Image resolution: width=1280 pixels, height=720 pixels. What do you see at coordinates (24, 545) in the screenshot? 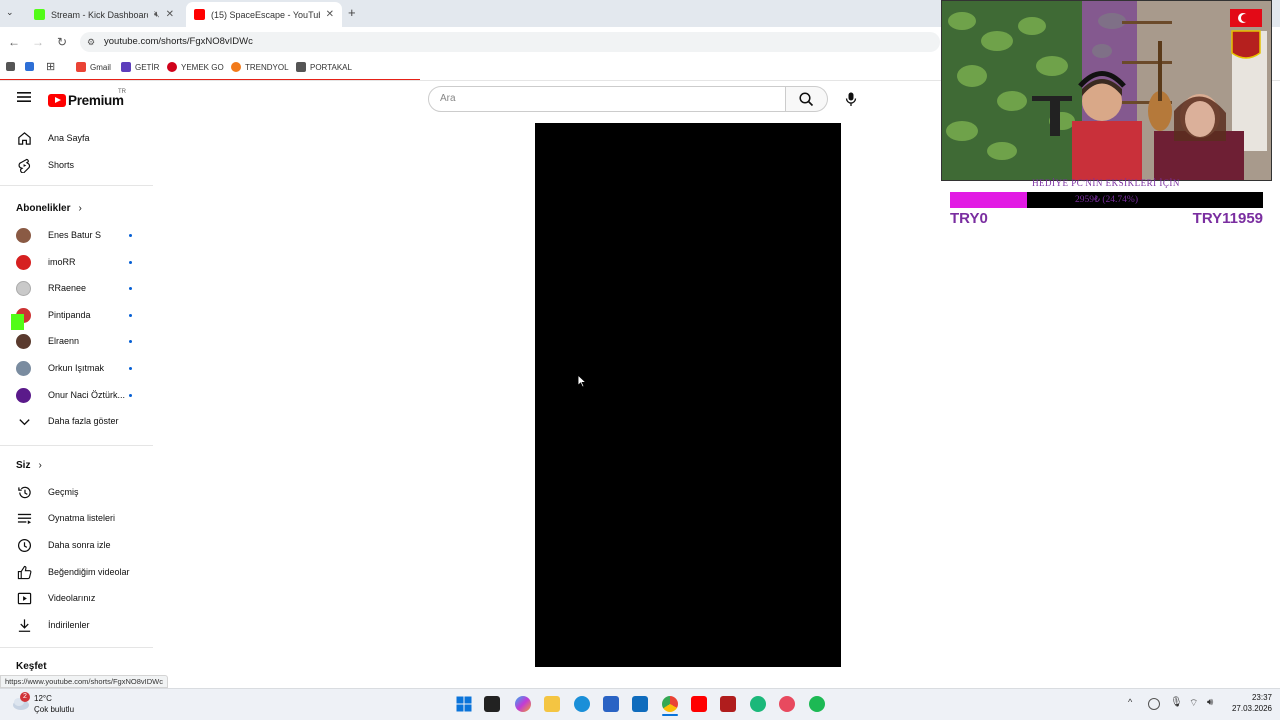
I see `clock-icon` at bounding box center [24, 545].